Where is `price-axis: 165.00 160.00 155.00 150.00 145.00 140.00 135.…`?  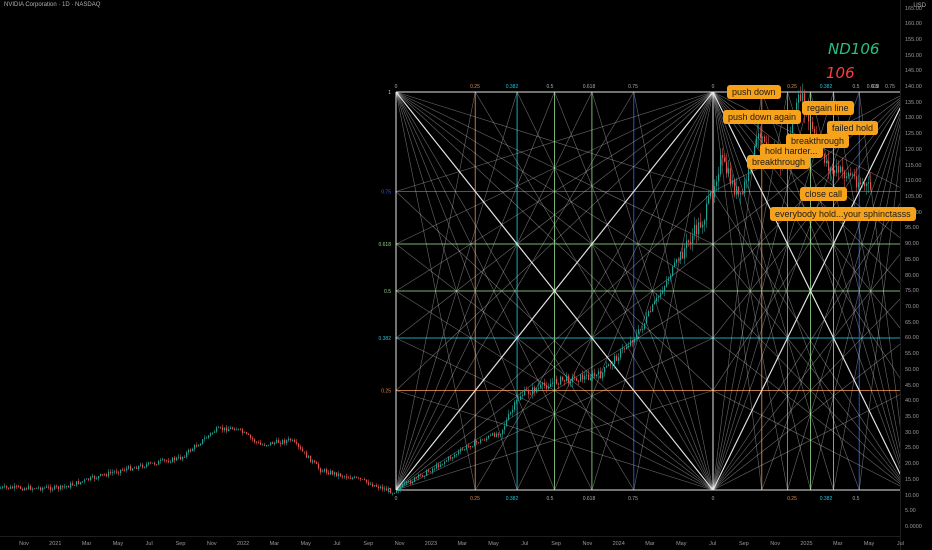 price-axis: 165.00 160.00 155.00 150.00 145.00 140.00 135.… is located at coordinates (916, 275).